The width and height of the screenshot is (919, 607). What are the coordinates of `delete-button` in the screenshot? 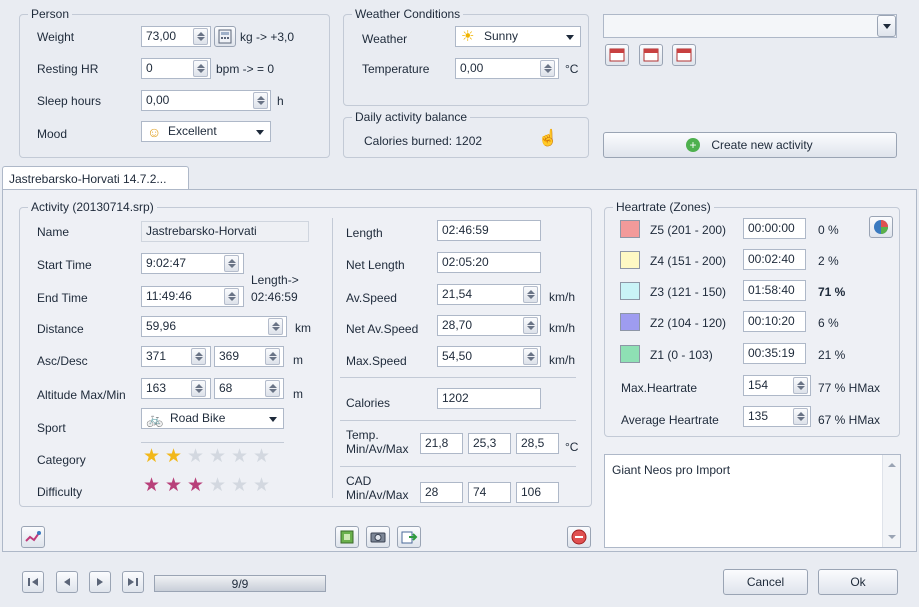 It's located at (579, 537).